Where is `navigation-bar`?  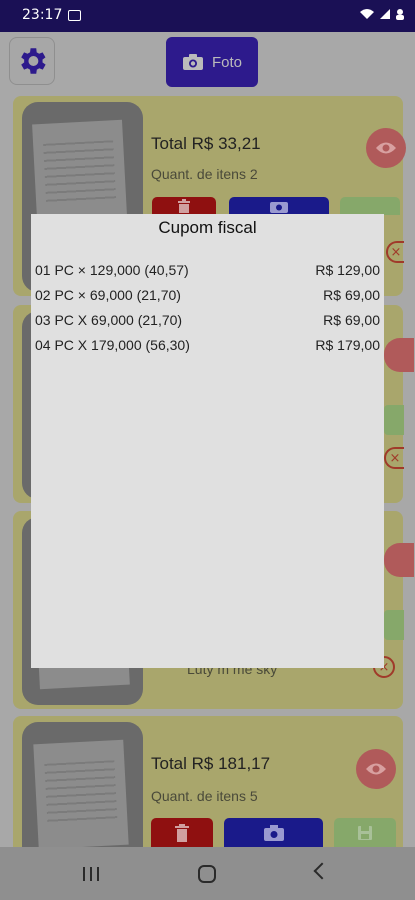
navigation-bar is located at coordinates (207, 873).